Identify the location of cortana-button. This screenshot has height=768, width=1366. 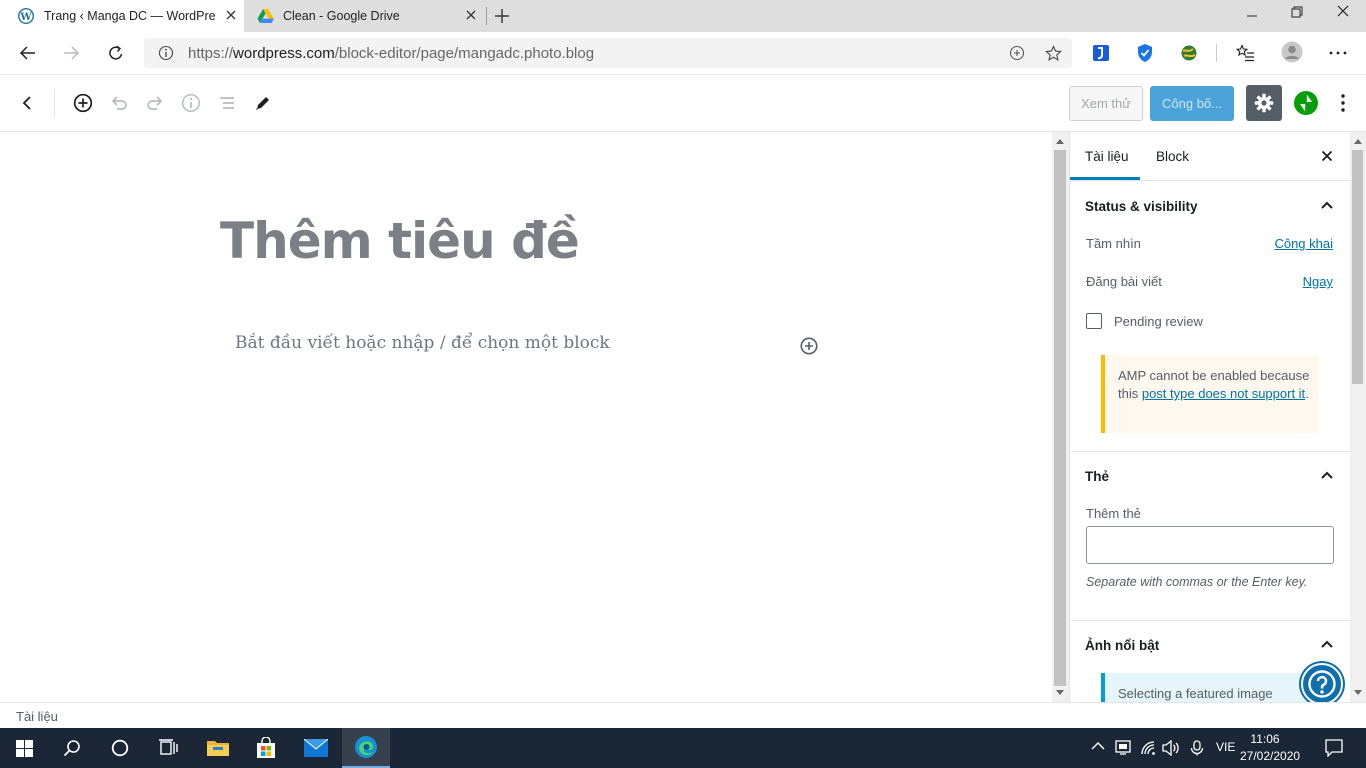
(120, 748).